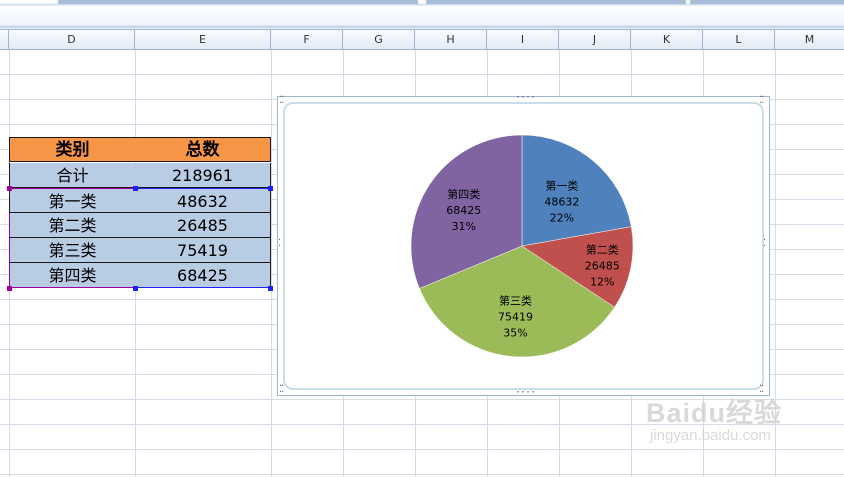 The height and width of the screenshot is (477, 844). Describe the element at coordinates (602, 266) in the screenshot. I see `slice-label-value: 26485` at that location.